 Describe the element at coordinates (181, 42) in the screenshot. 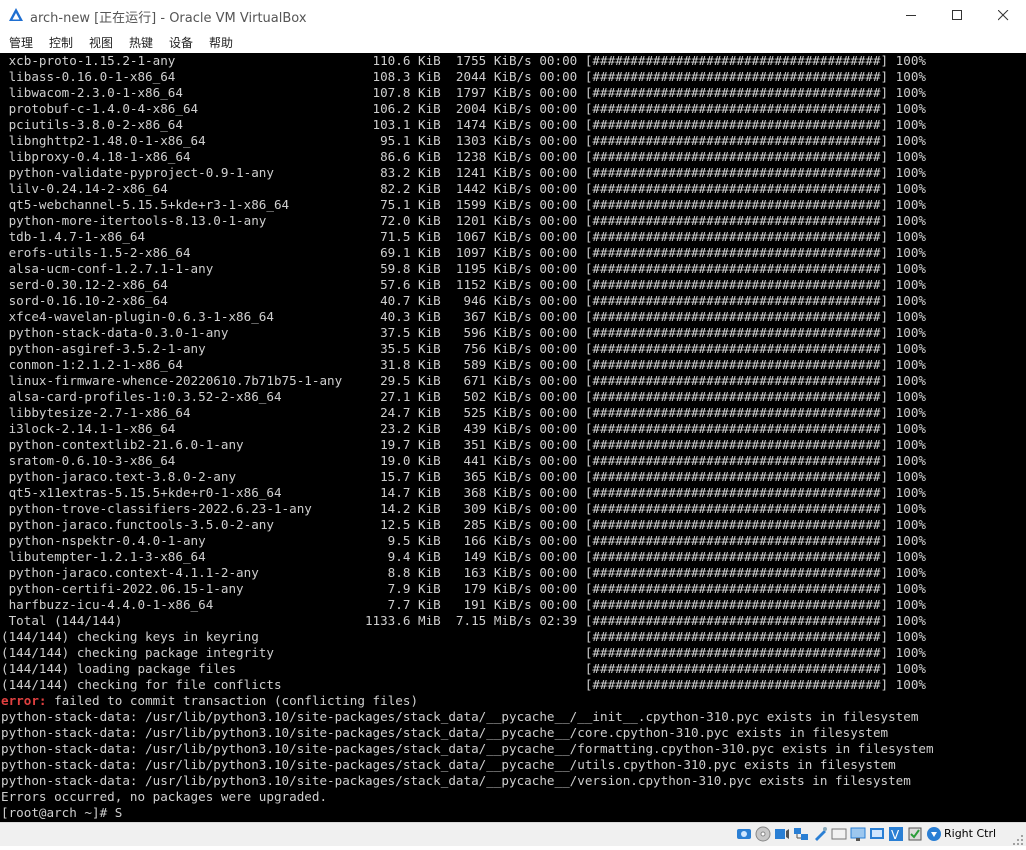

I see `menu-devices: 设备` at that location.